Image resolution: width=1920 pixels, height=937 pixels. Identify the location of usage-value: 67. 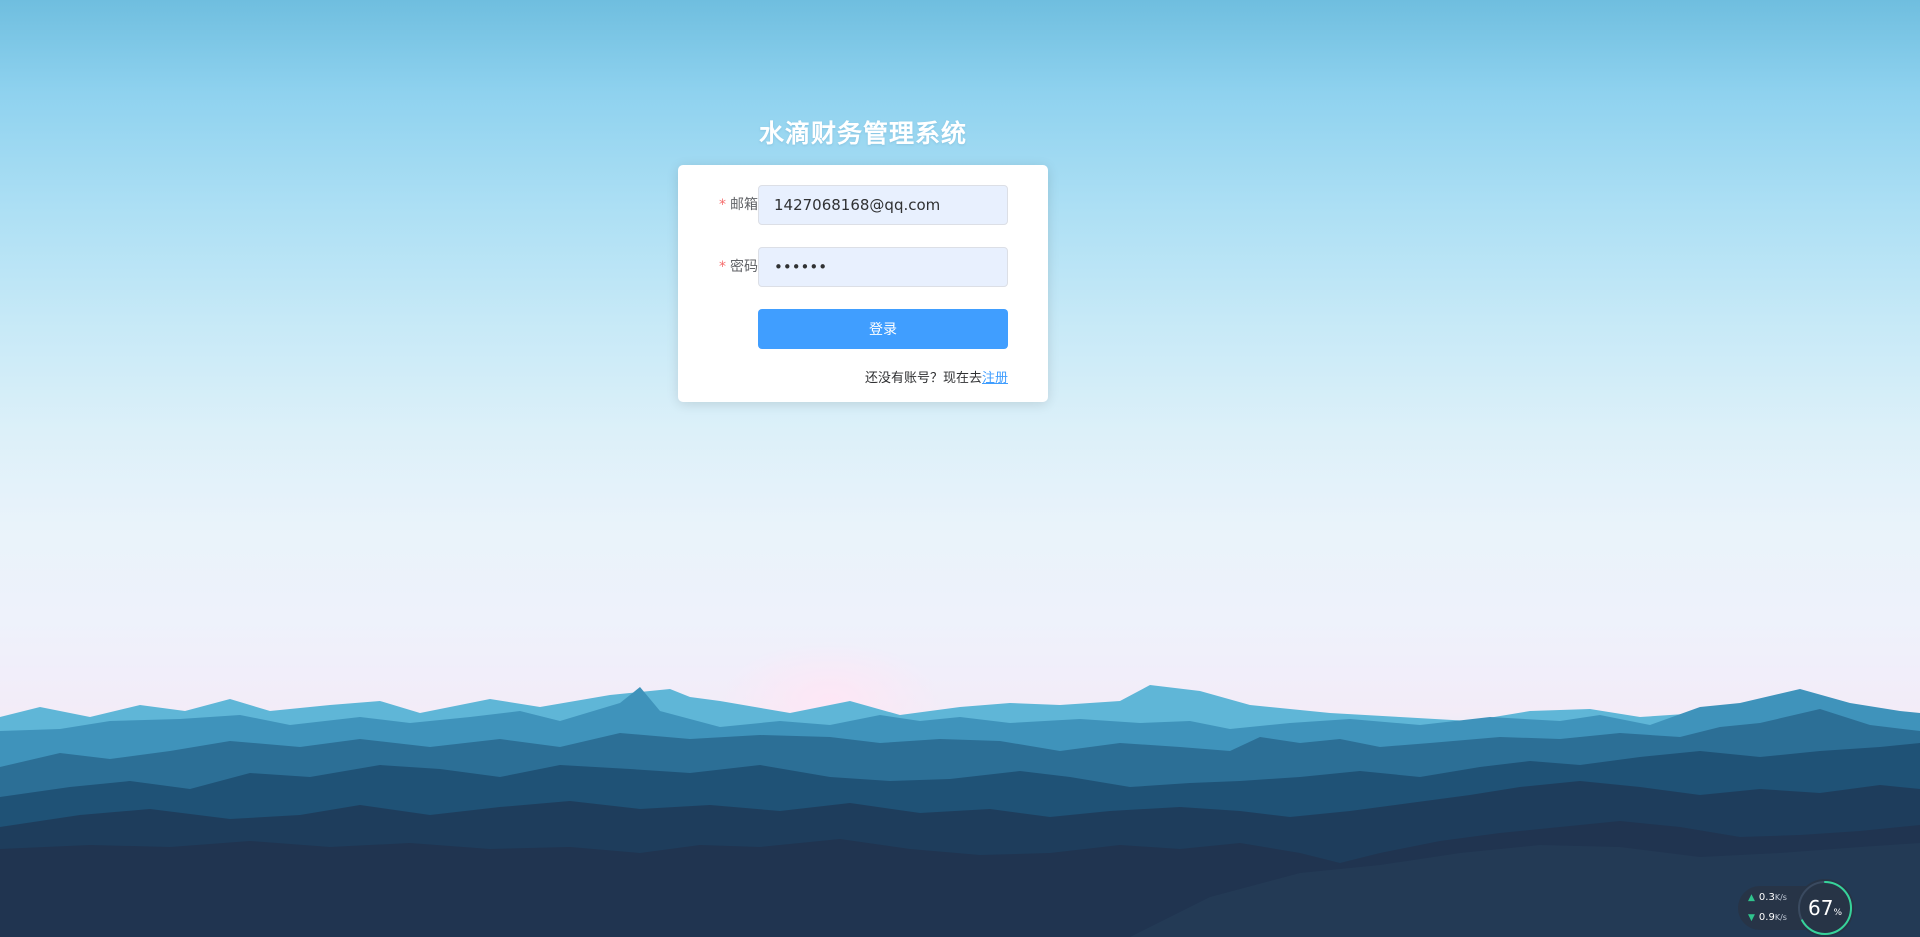
(1820, 908).